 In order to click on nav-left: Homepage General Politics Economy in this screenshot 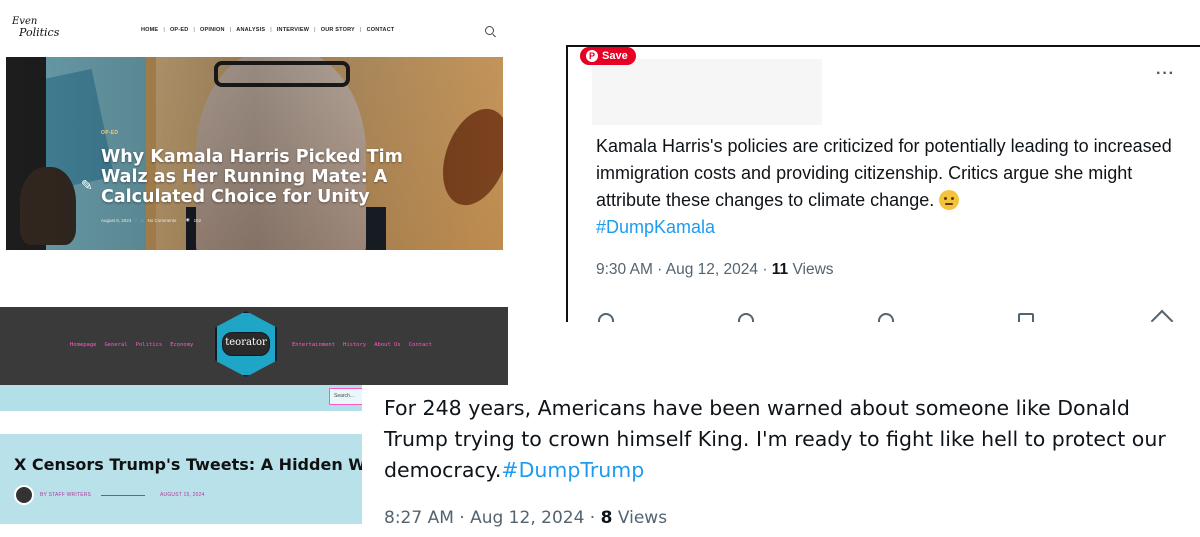, I will do `click(131, 345)`.